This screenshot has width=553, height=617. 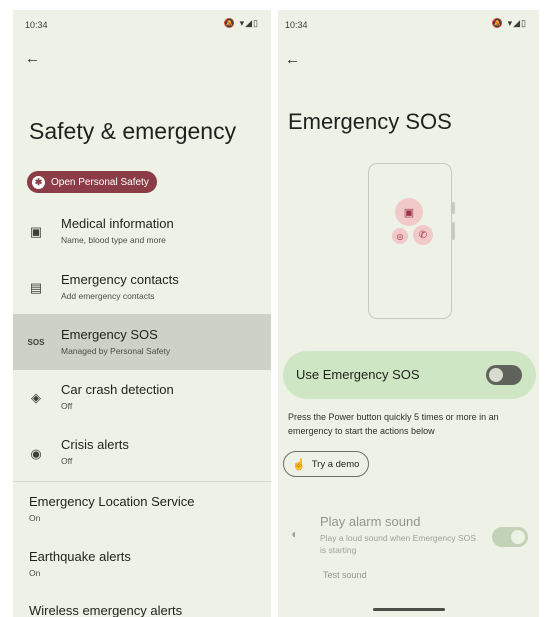 What do you see at coordinates (38, 182) in the screenshot?
I see `personal-safety-icon: ✱` at bounding box center [38, 182].